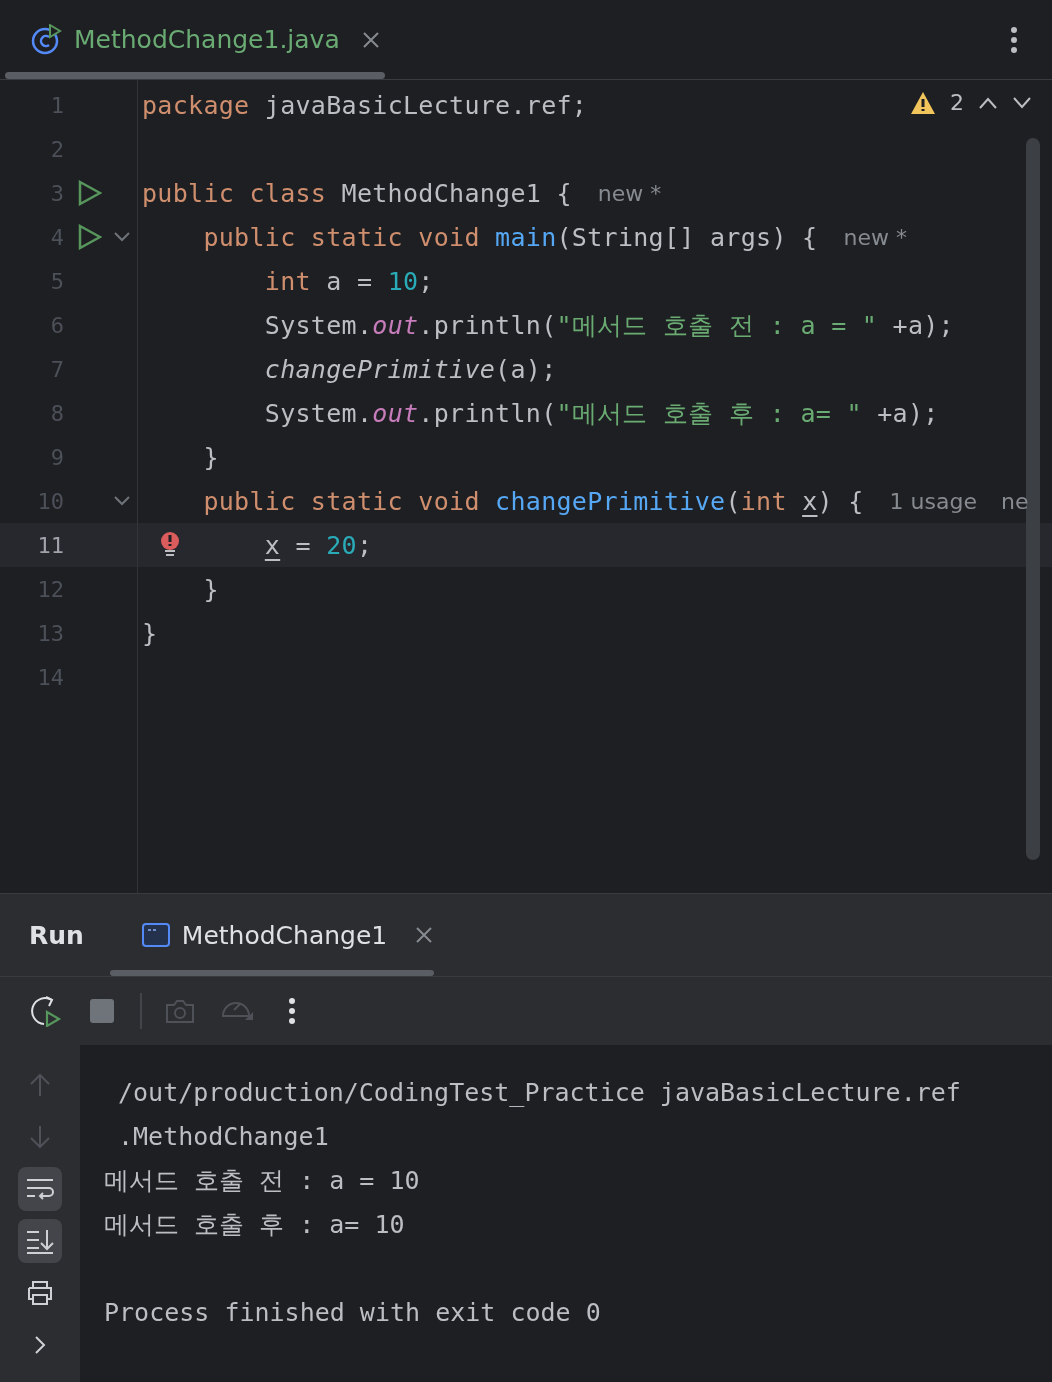 The width and height of the screenshot is (1052, 1382). I want to click on code-line: package javaBasicLecture.ref;, so click(365, 105).